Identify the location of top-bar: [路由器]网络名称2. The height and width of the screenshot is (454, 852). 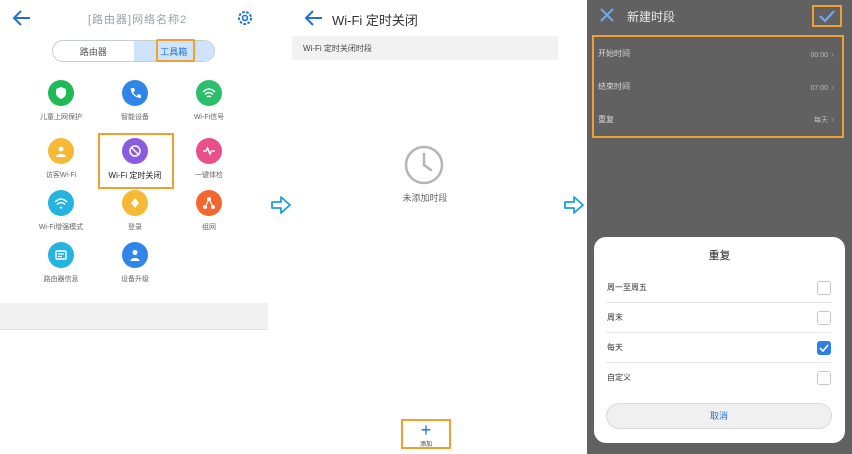
(134, 18).